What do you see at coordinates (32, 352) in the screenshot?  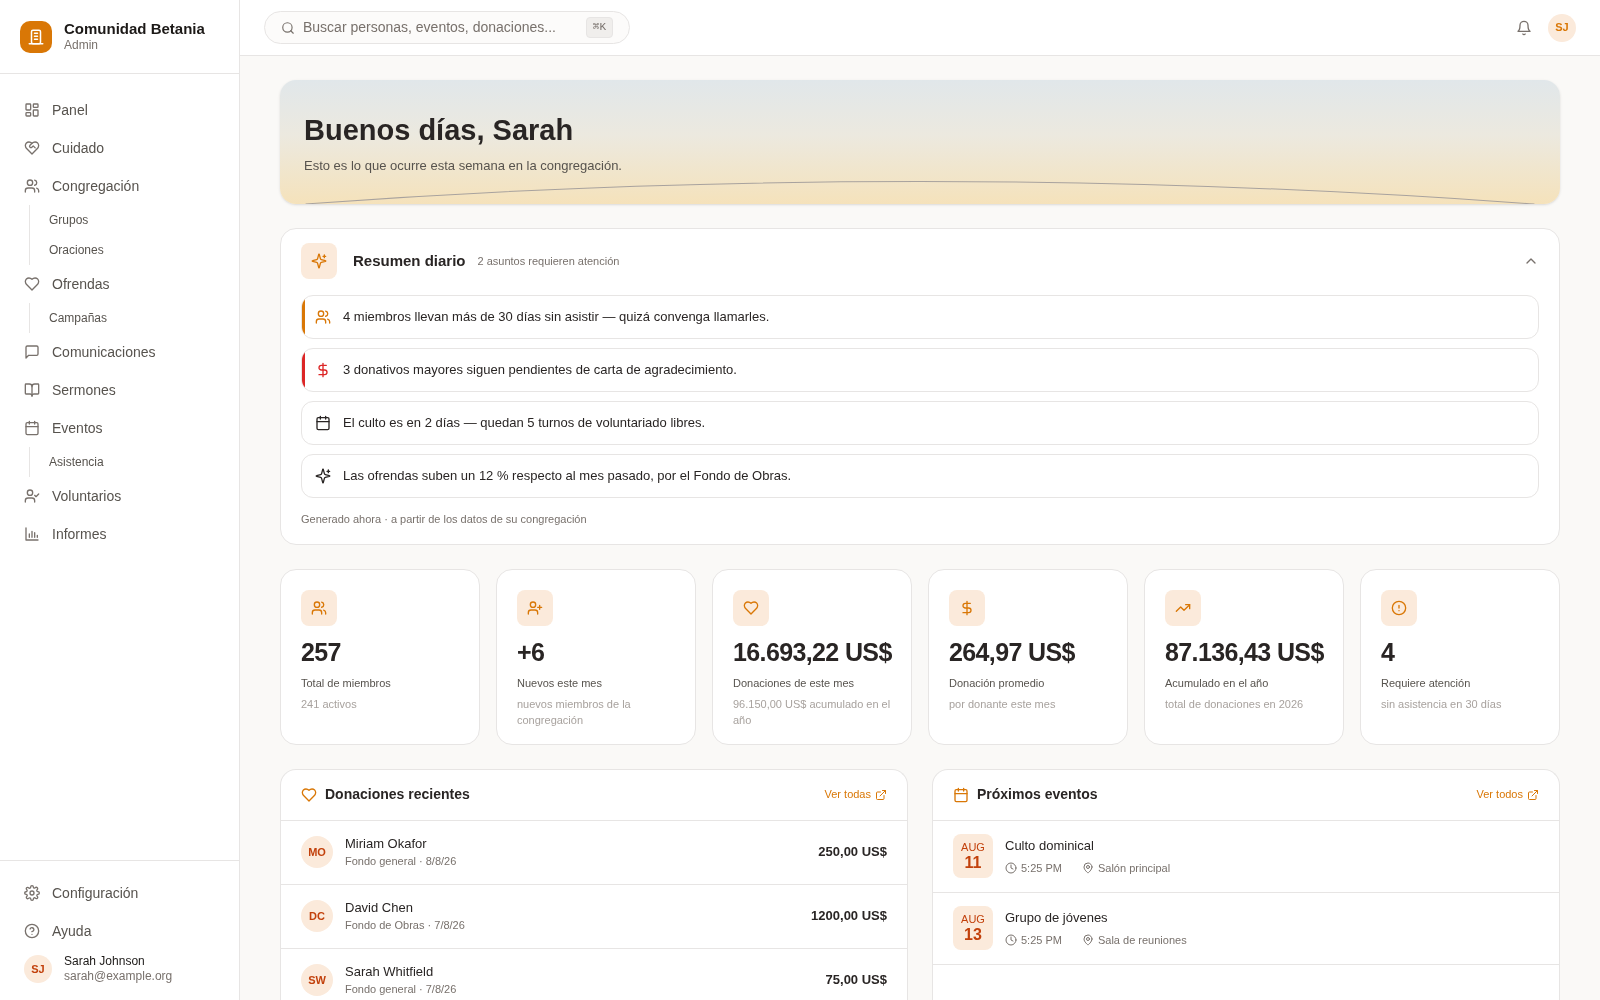 I see `chat-bubble-icon` at bounding box center [32, 352].